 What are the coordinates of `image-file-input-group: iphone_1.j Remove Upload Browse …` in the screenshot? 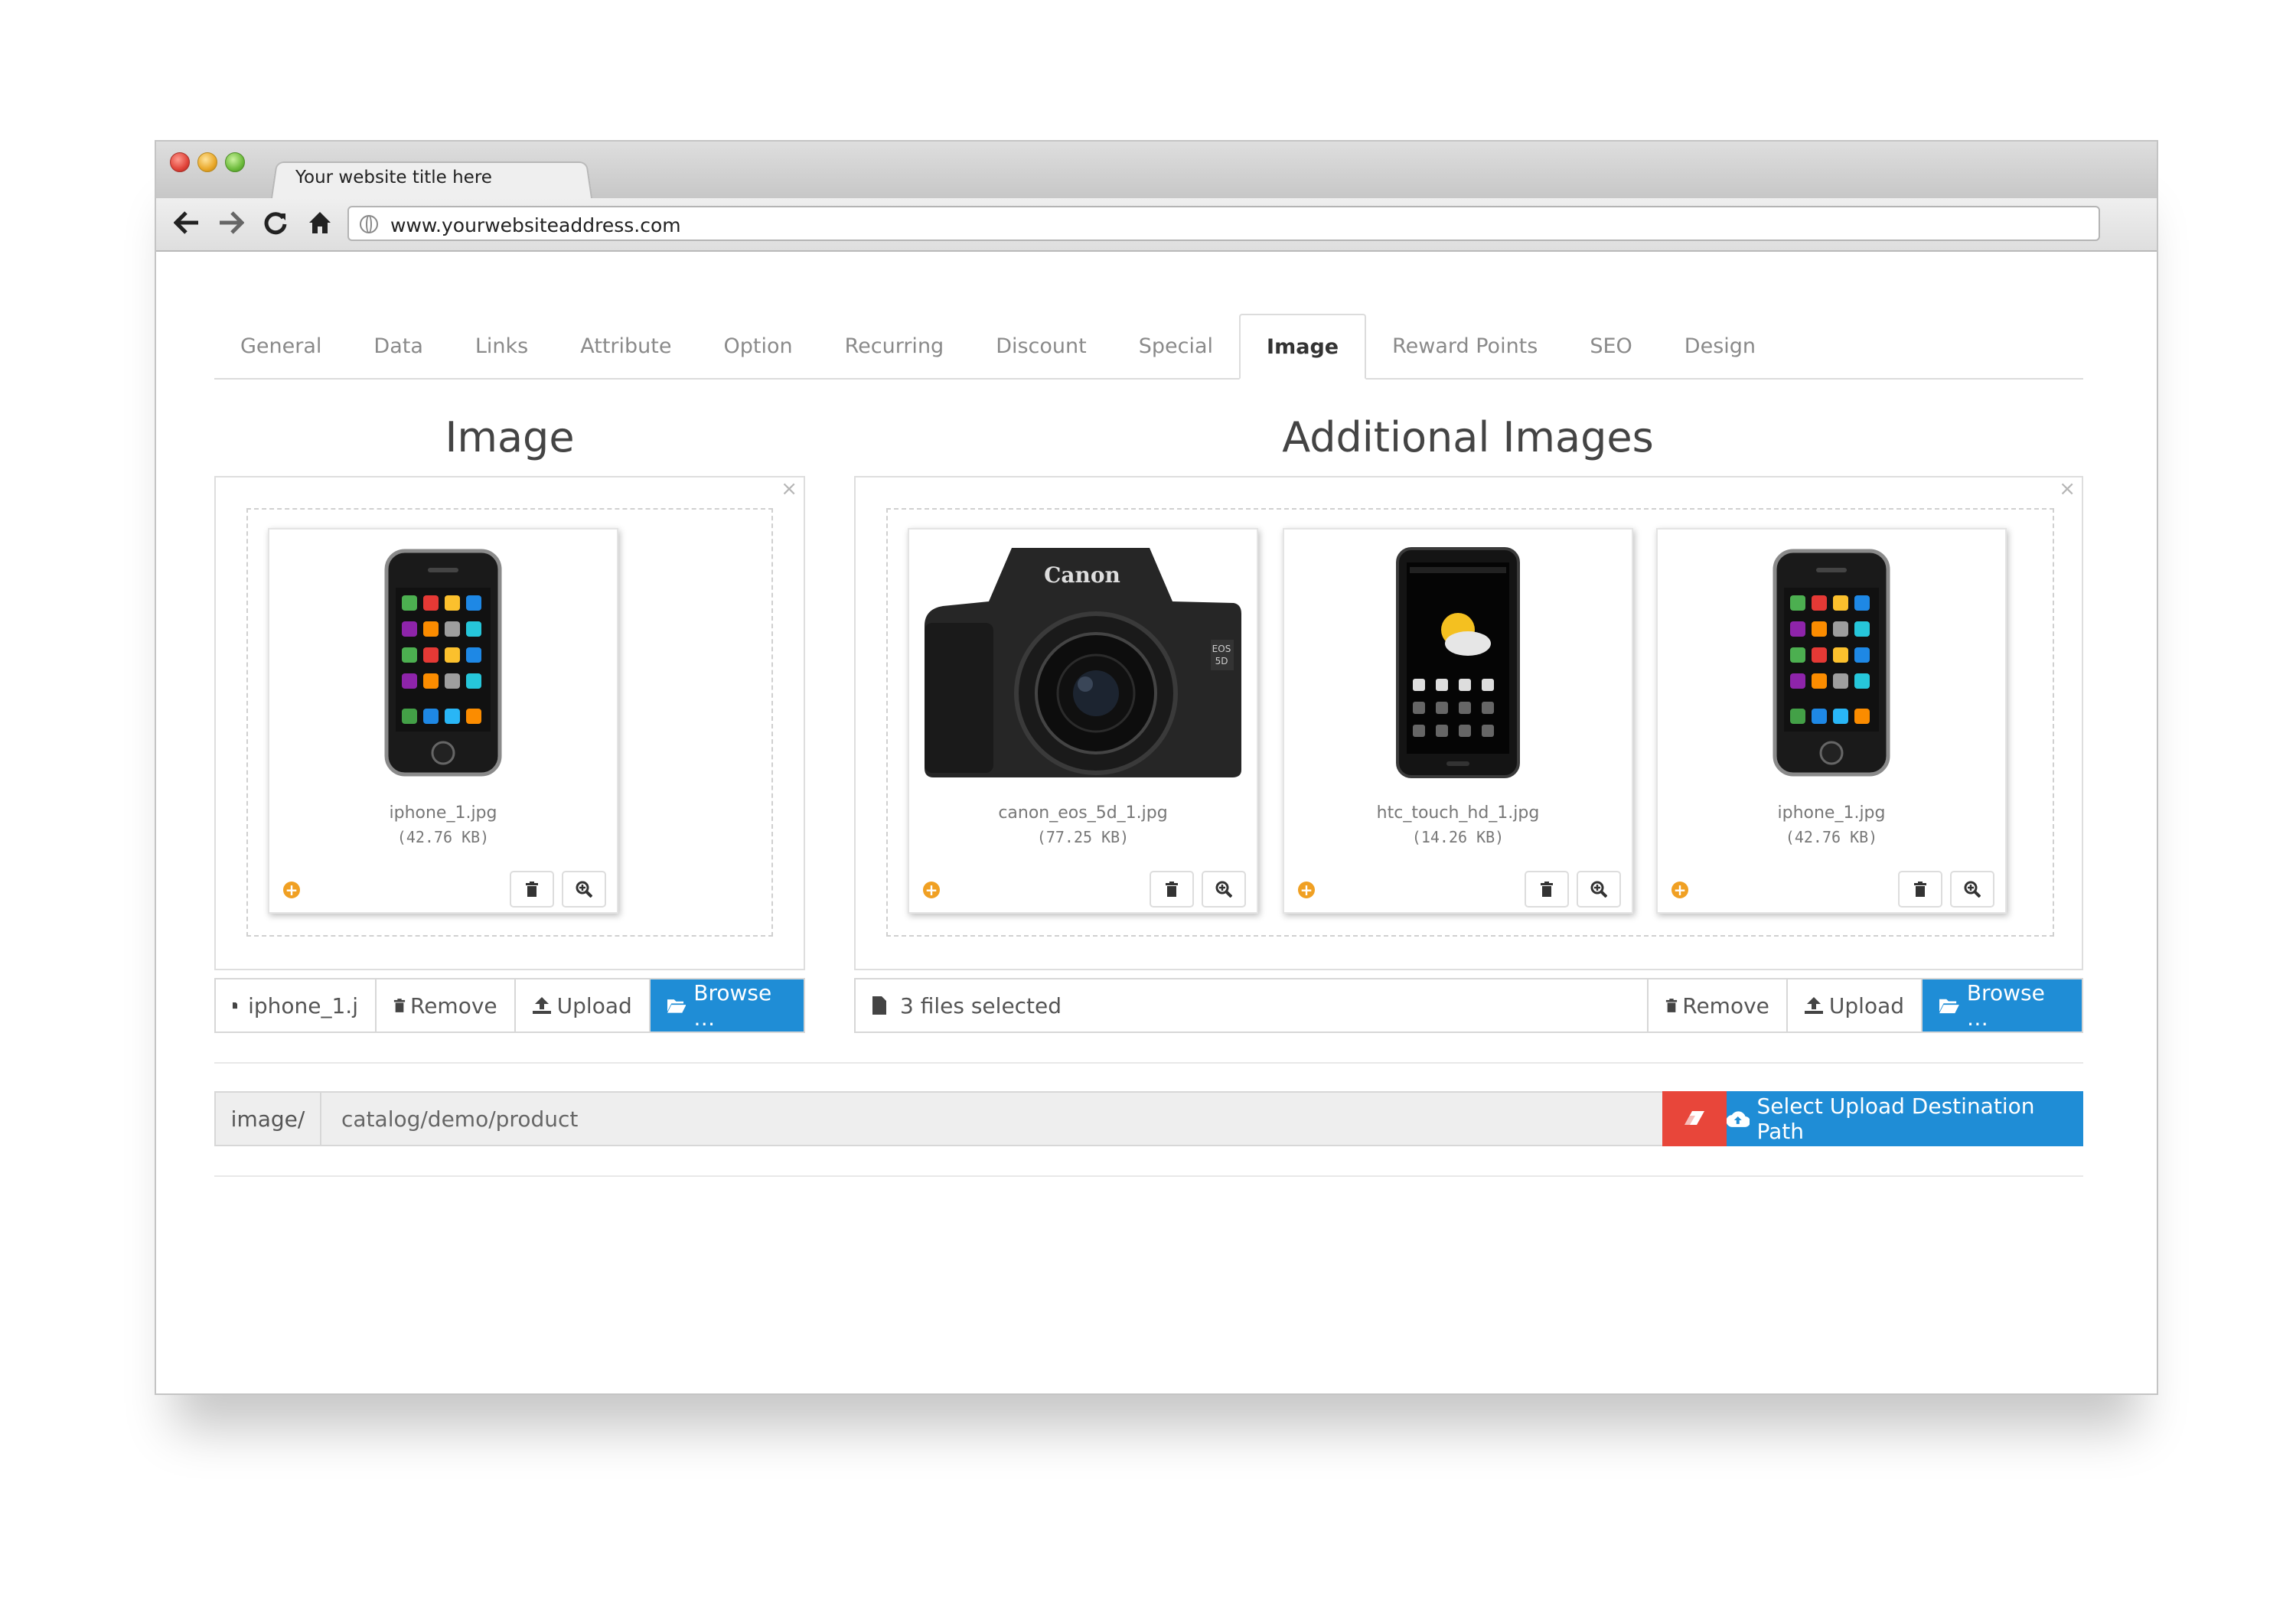 It's located at (509, 1005).